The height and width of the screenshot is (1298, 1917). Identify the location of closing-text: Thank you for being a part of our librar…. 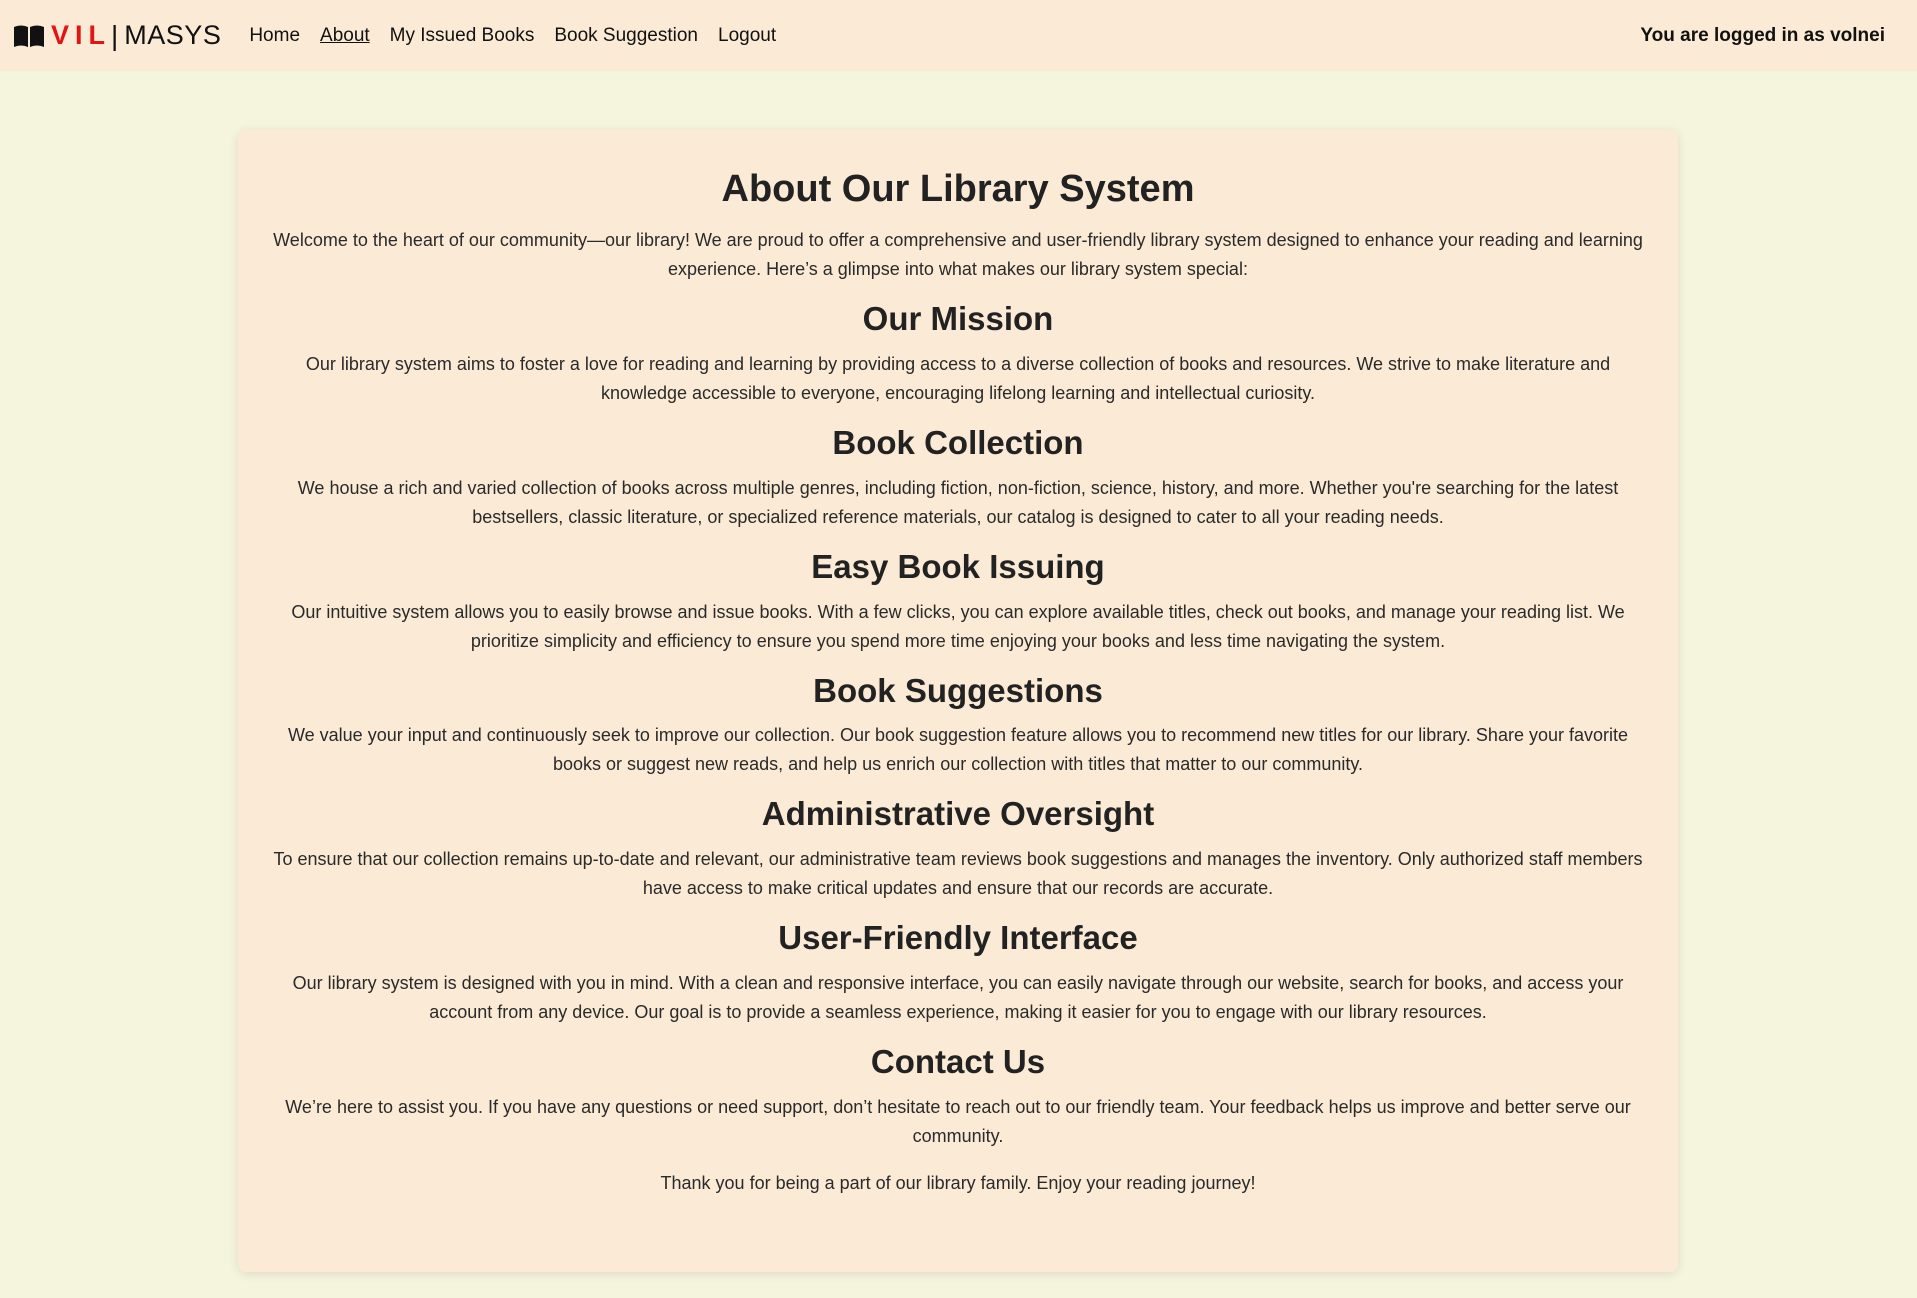
(958, 1183).